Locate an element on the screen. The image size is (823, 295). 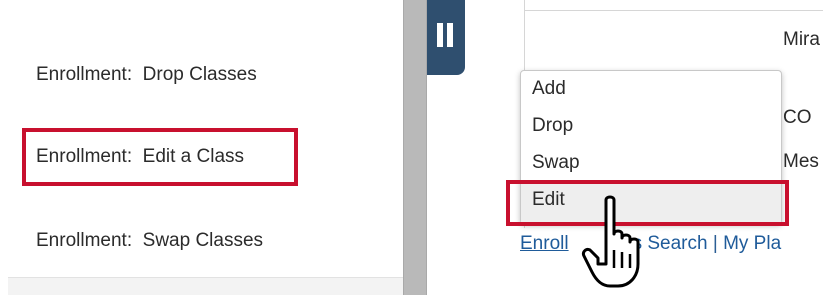
collapse-panel-button is located at coordinates (446, 37).